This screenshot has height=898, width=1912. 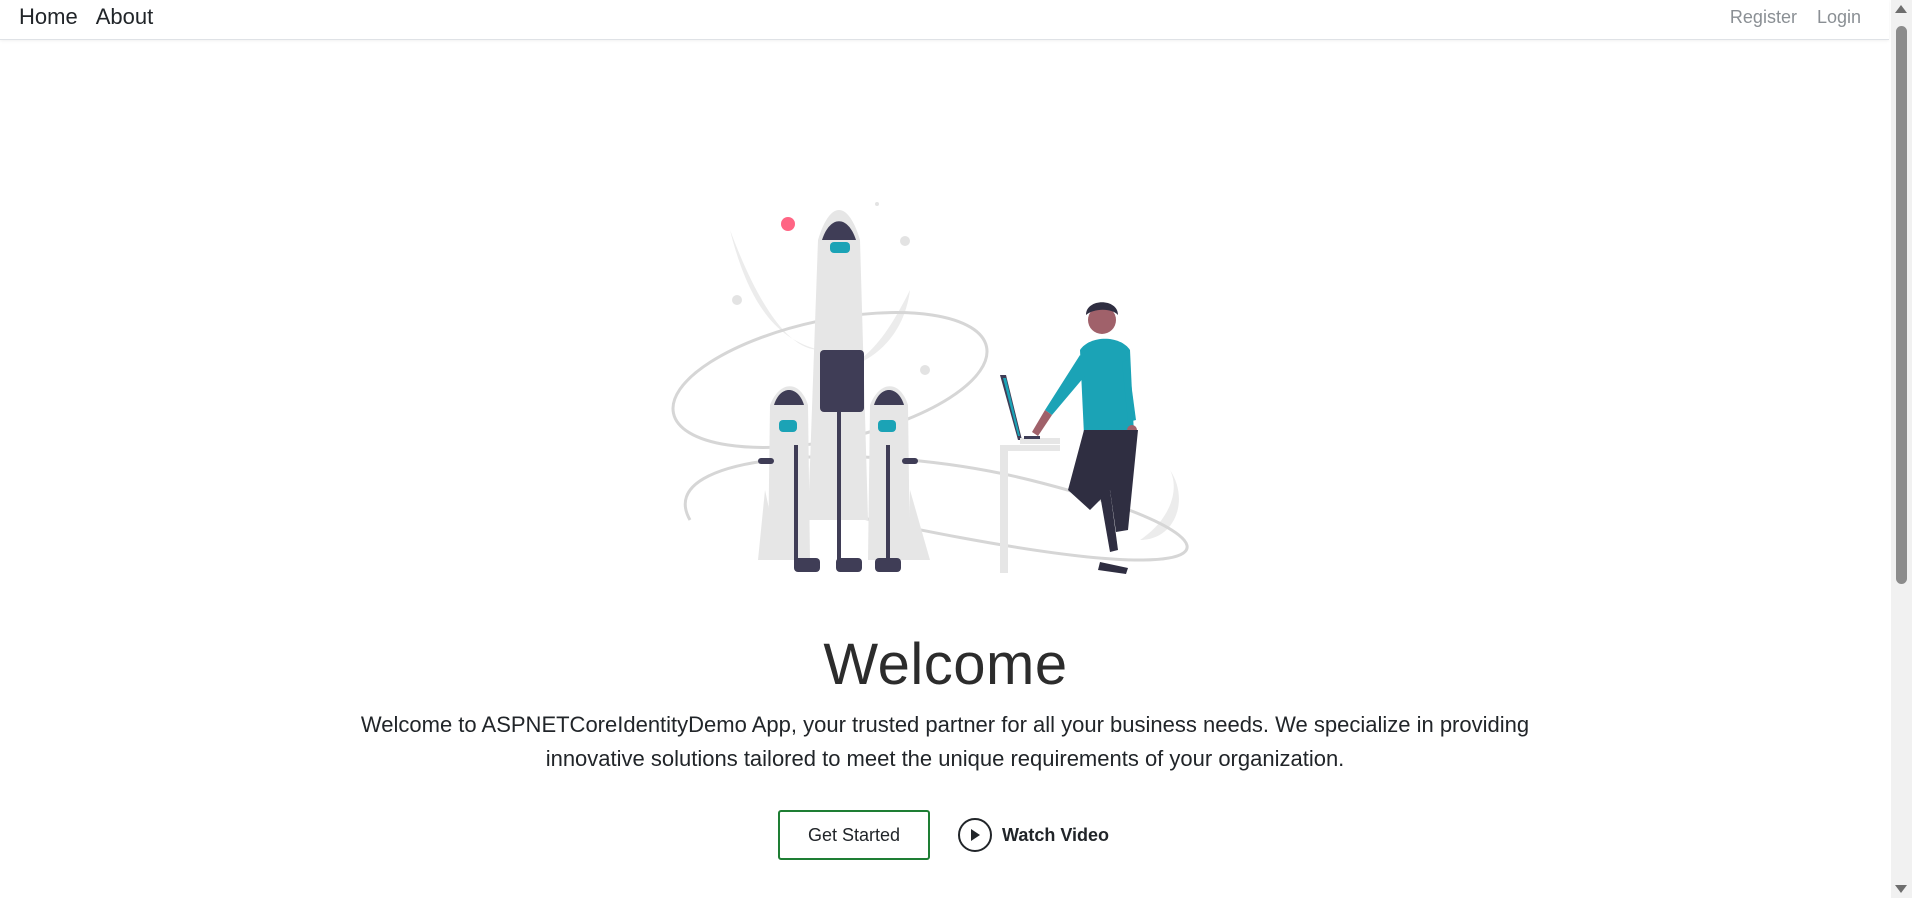 What do you see at coordinates (943, 835) in the screenshot?
I see `hero-actions: Get Started Watch Video` at bounding box center [943, 835].